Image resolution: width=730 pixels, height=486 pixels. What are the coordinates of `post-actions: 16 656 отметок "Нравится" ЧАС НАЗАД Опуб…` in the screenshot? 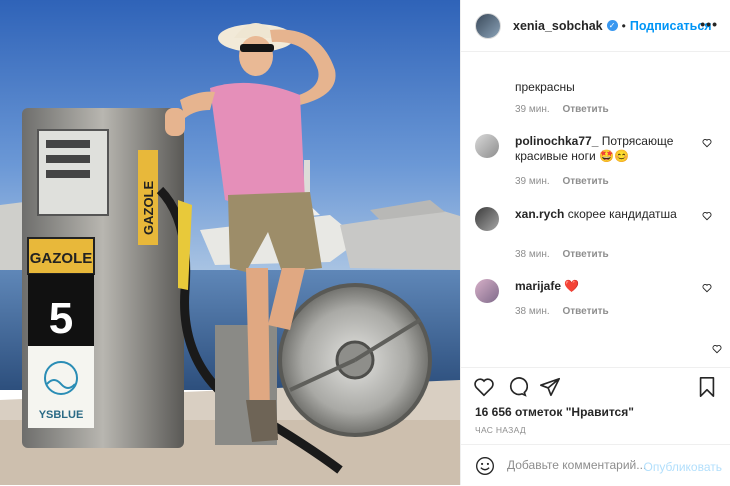 It's located at (595, 426).